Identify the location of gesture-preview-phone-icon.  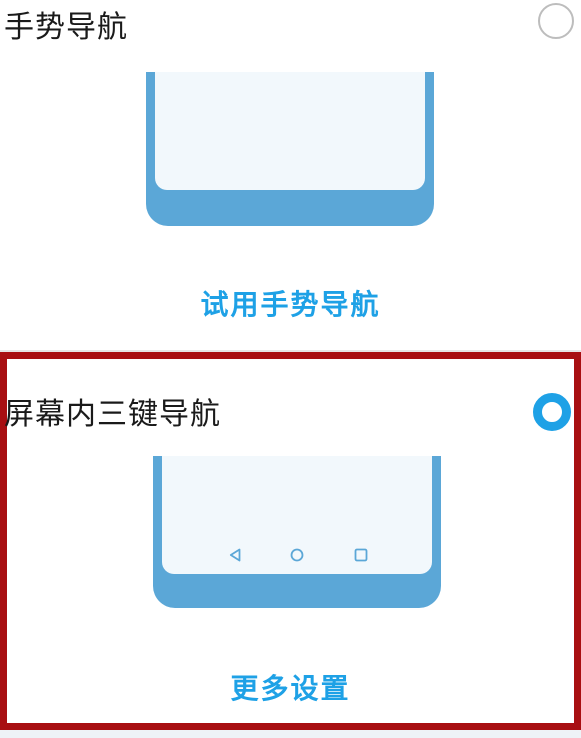
(290, 149).